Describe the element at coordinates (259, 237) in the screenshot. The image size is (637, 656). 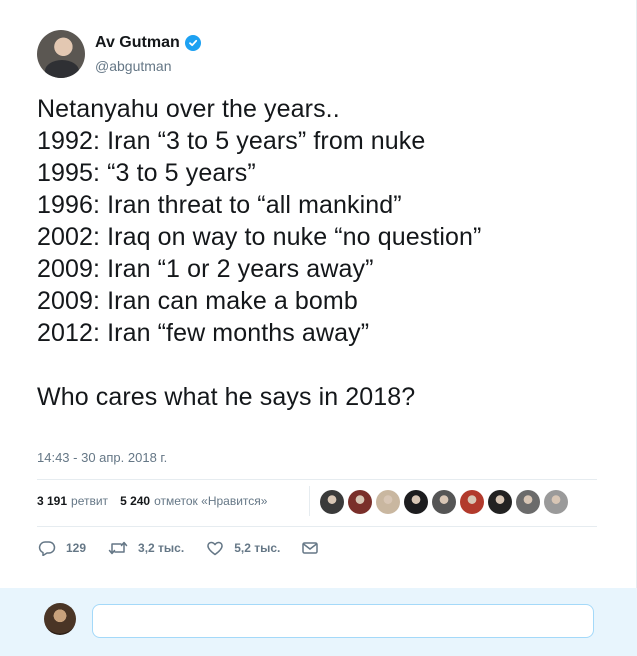
I see `tweet-line: 2002: Iraq on way to nuke “no question”` at that location.